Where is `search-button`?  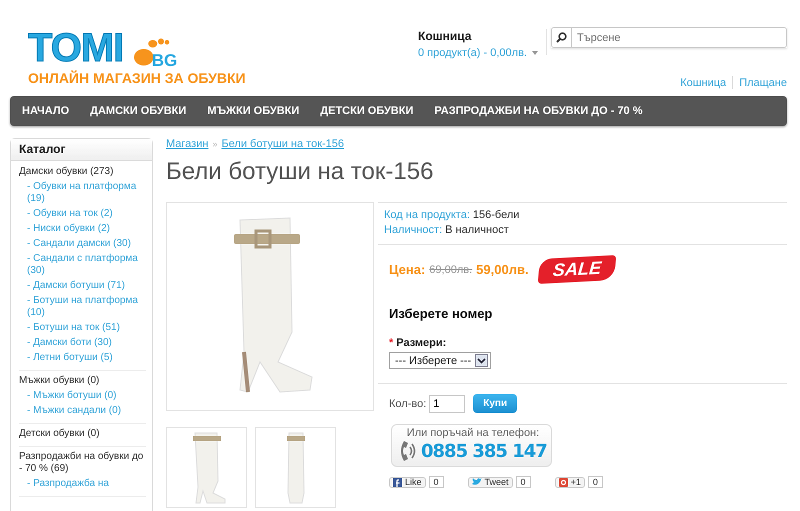
search-button is located at coordinates (561, 37).